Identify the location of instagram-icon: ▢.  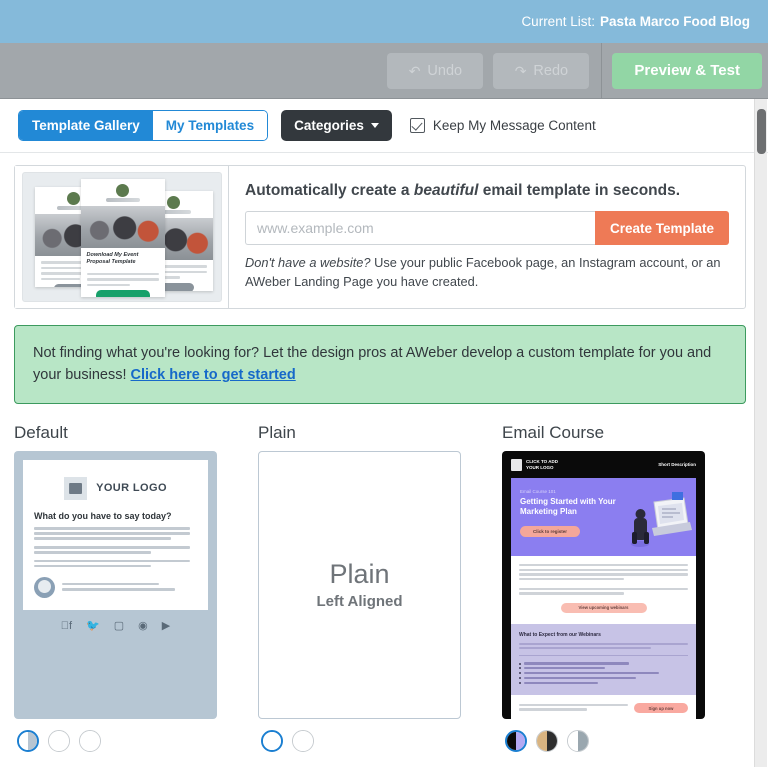
(116, 626).